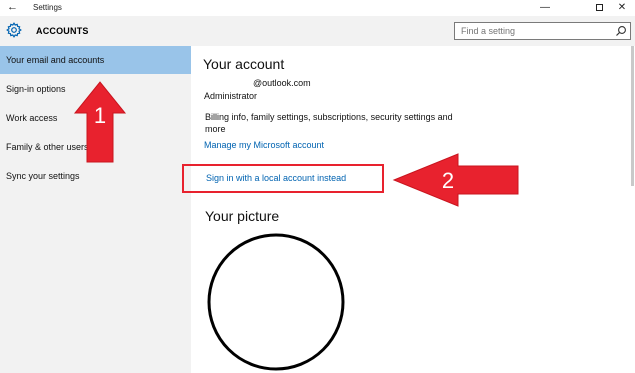  I want to click on sidebar-item-sync-settings: Sync your settings, so click(95, 176).